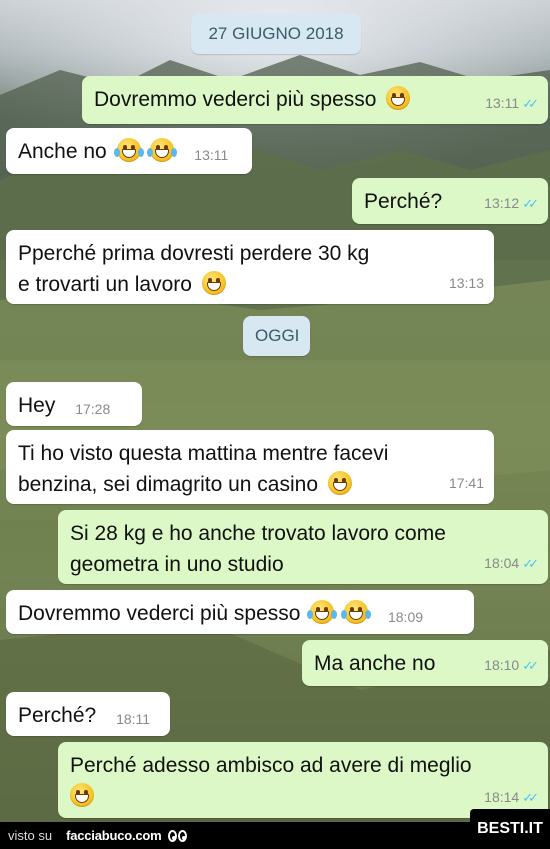 The height and width of the screenshot is (849, 550). I want to click on date-separator: OGGI, so click(276, 336).